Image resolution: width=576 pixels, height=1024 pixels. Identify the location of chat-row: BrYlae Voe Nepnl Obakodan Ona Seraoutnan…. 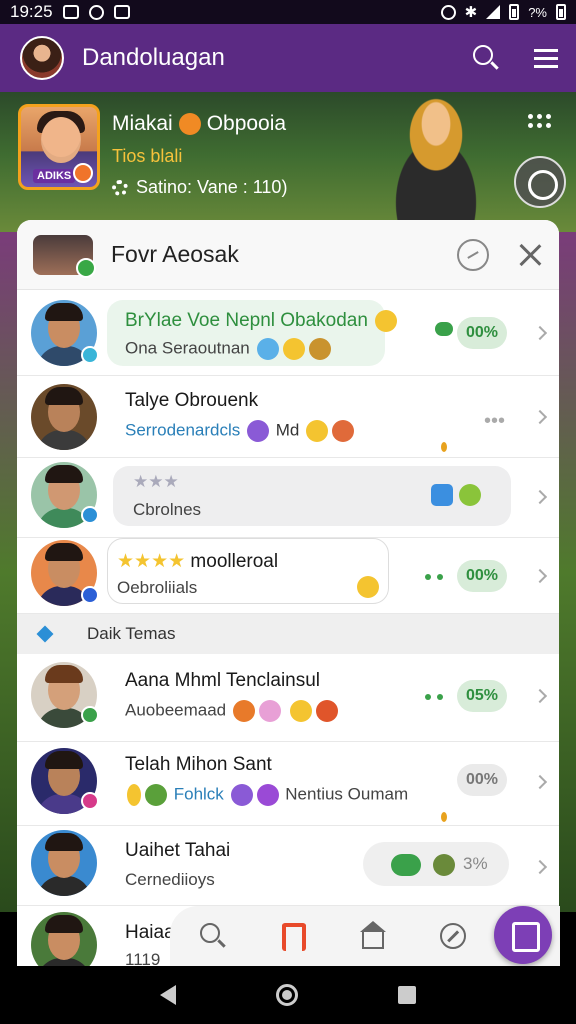
(288, 333).